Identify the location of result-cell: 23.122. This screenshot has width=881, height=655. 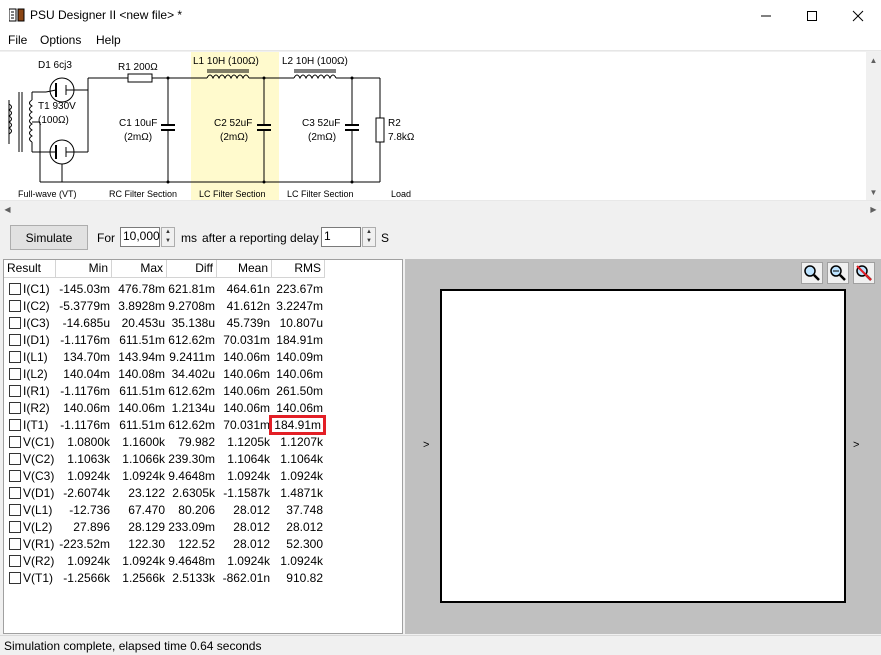
(146, 493).